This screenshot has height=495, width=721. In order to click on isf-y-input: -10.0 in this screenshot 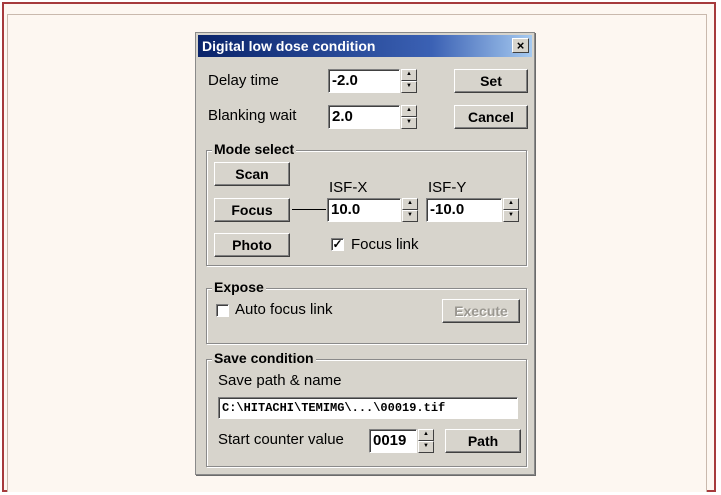, I will do `click(464, 210)`.